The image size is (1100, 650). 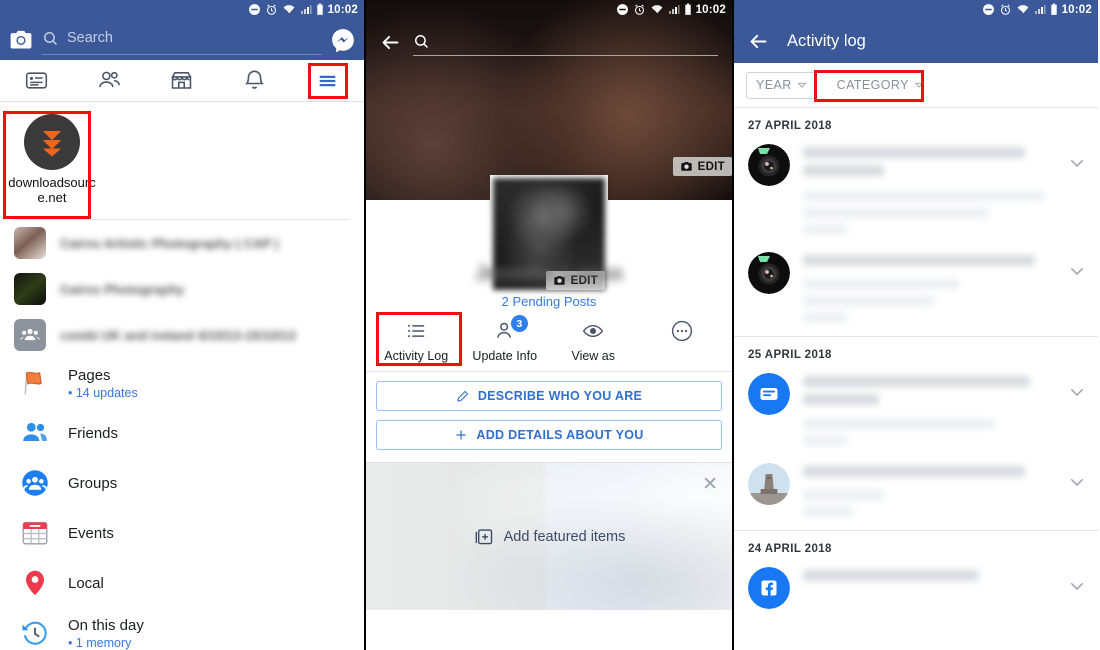 What do you see at coordinates (549, 100) in the screenshot?
I see `cover-photo: 10:02 EDIT` at bounding box center [549, 100].